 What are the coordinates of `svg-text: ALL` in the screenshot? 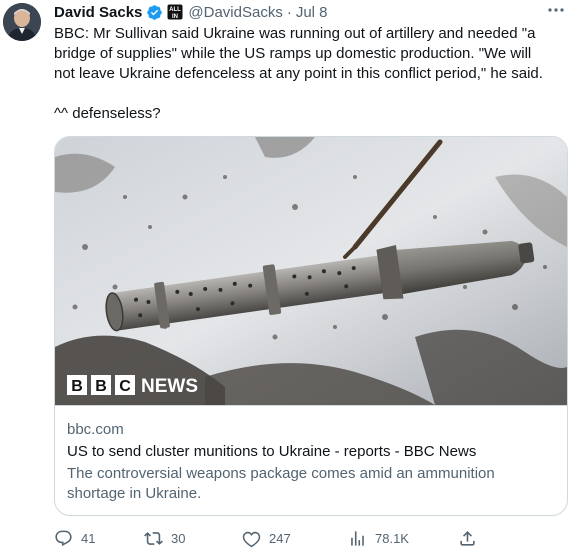 It's located at (176, 10).